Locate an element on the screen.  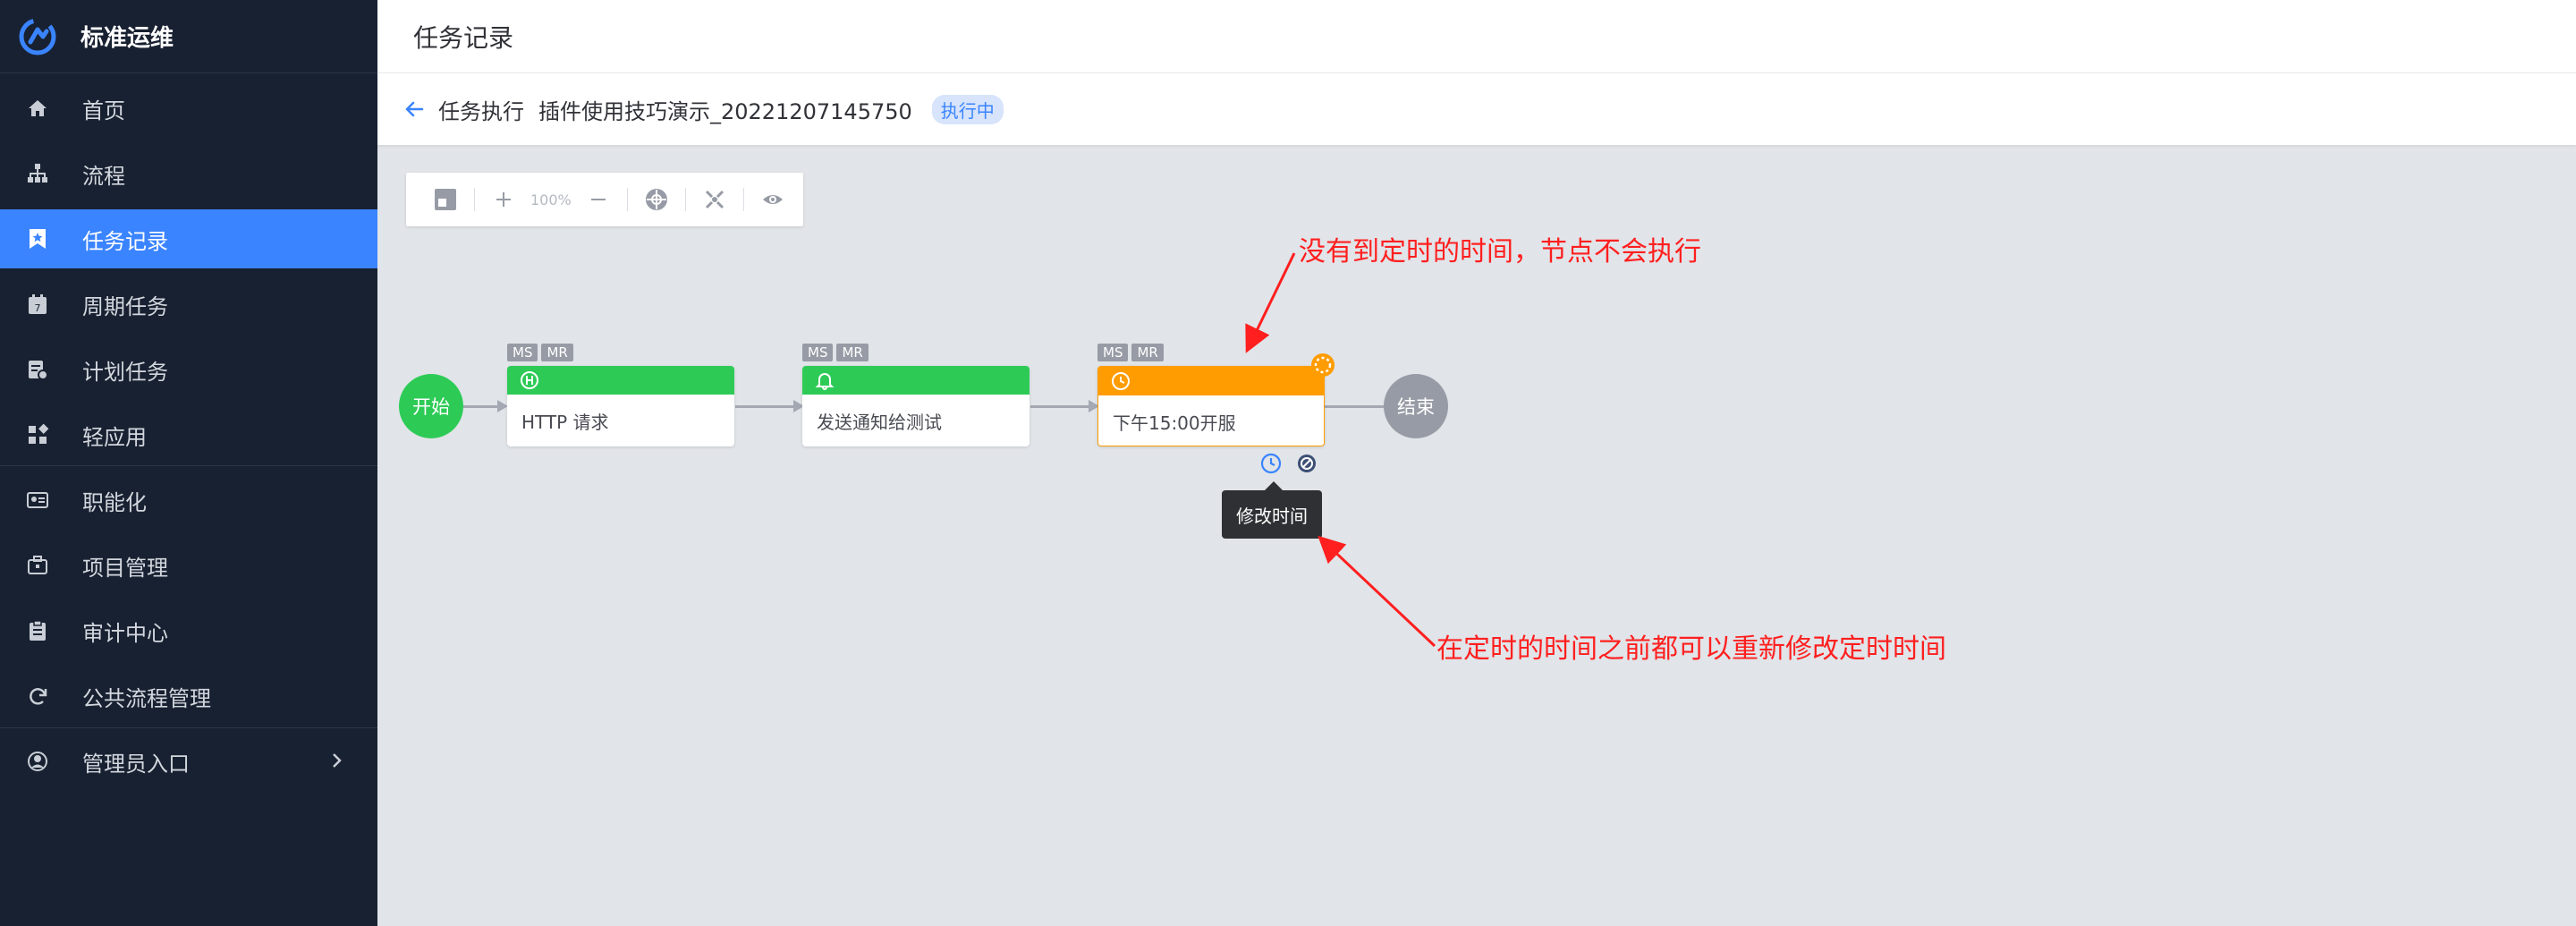
sidebar-item-public-flow-management: 公共流程管理 is located at coordinates (188, 696).